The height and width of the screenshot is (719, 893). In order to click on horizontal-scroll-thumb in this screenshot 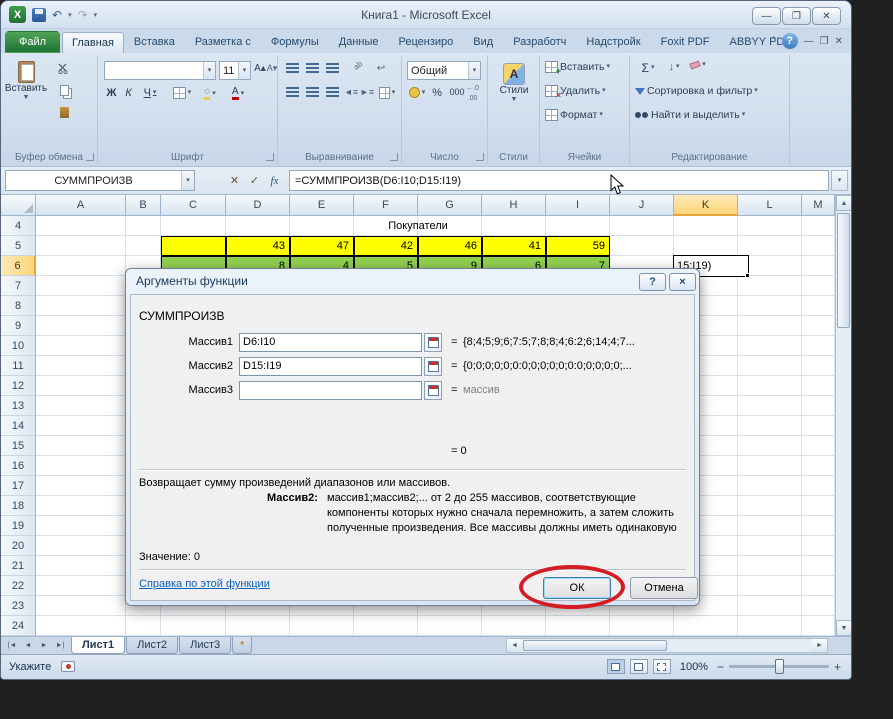, I will do `click(595, 645)`.